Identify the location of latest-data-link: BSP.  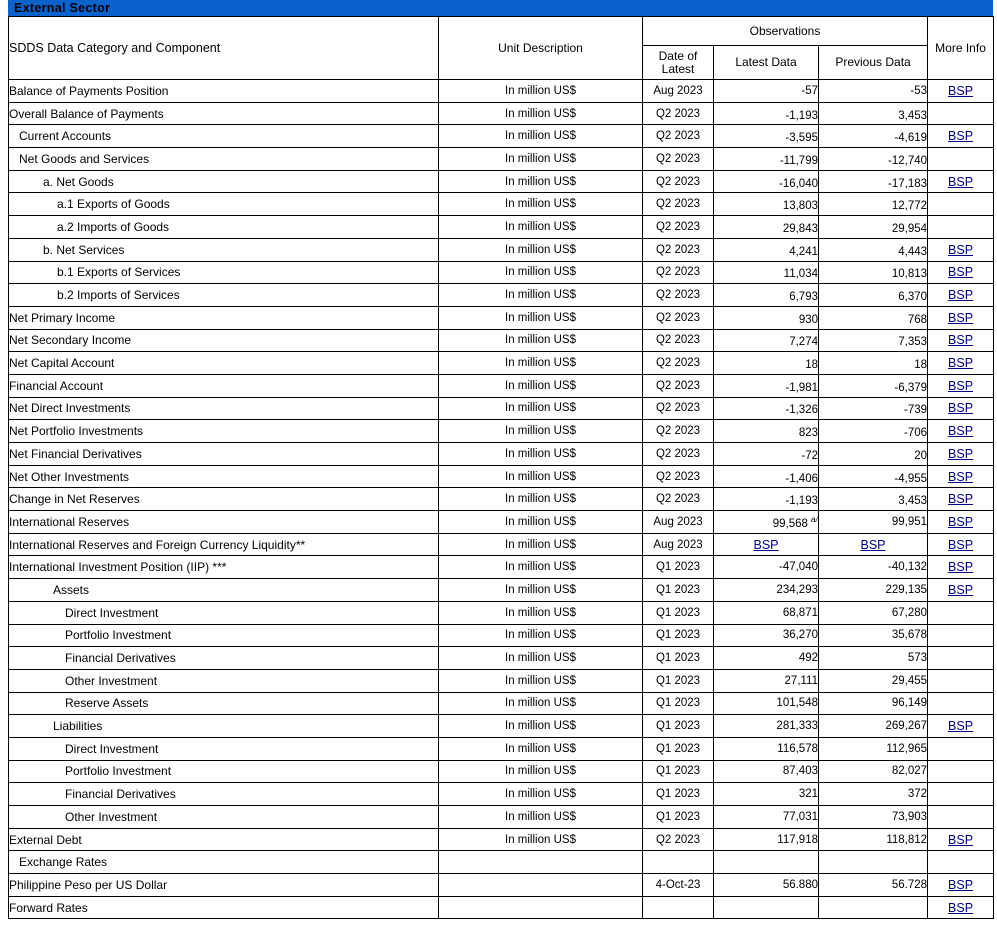
(765, 545).